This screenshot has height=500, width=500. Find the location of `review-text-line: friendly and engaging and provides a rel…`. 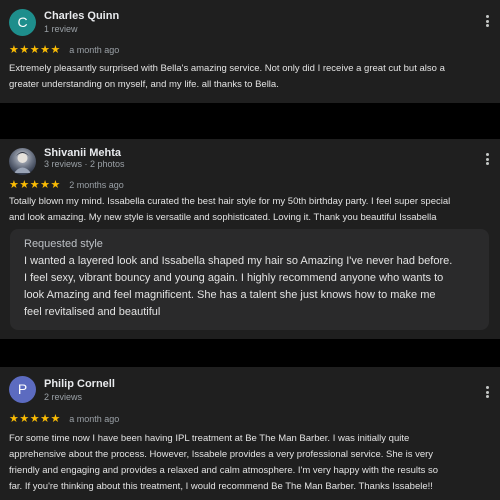

review-text-line: friendly and engaging and provides a rel… is located at coordinates (224, 470).